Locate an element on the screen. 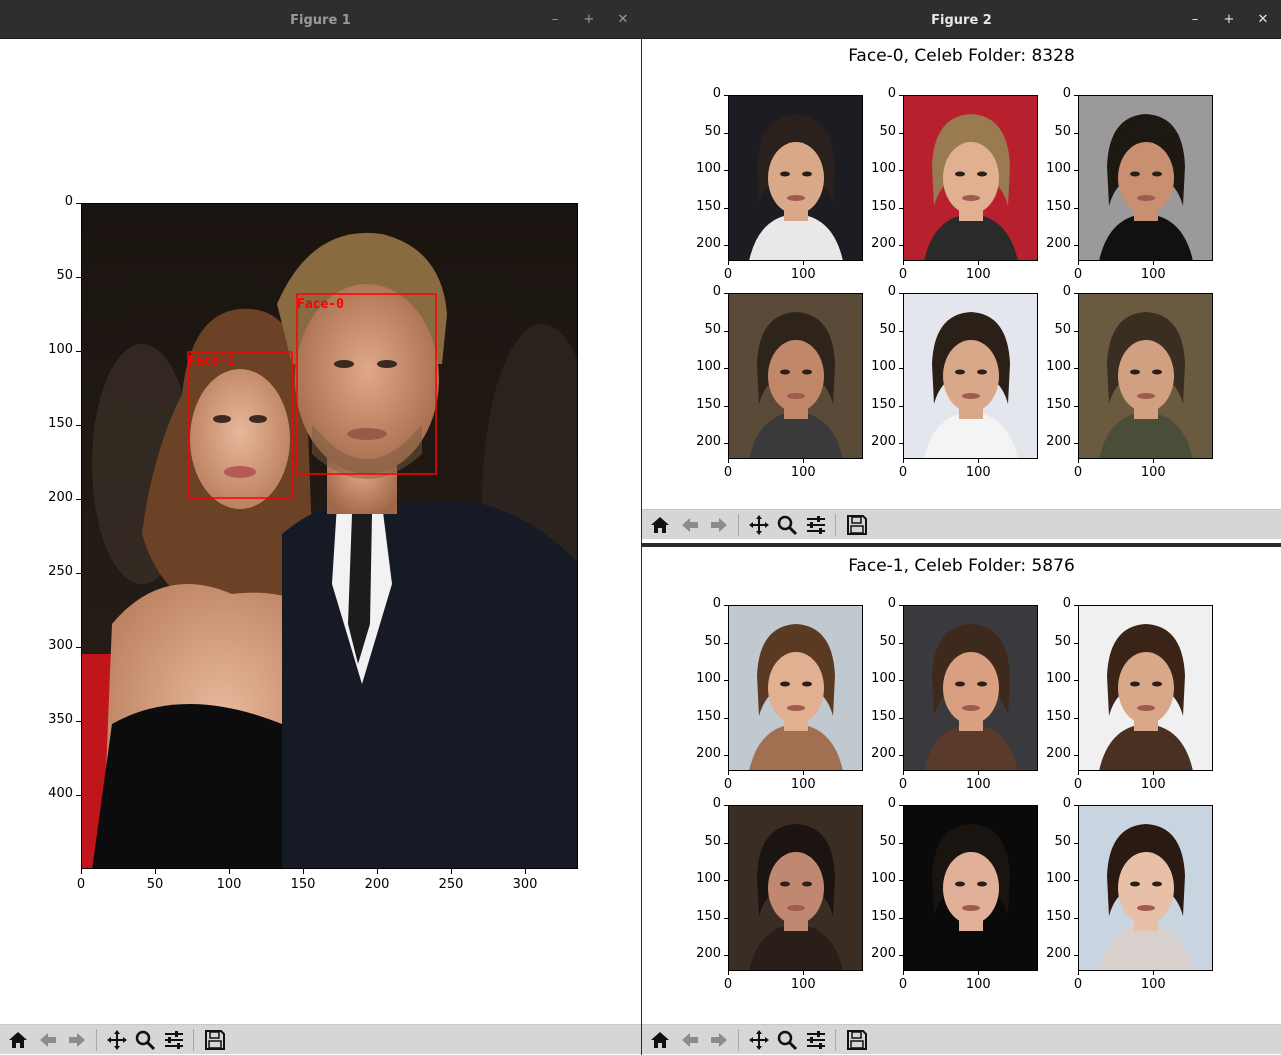  titlebar: Figure 1 – + ✕ is located at coordinates (320, 19).